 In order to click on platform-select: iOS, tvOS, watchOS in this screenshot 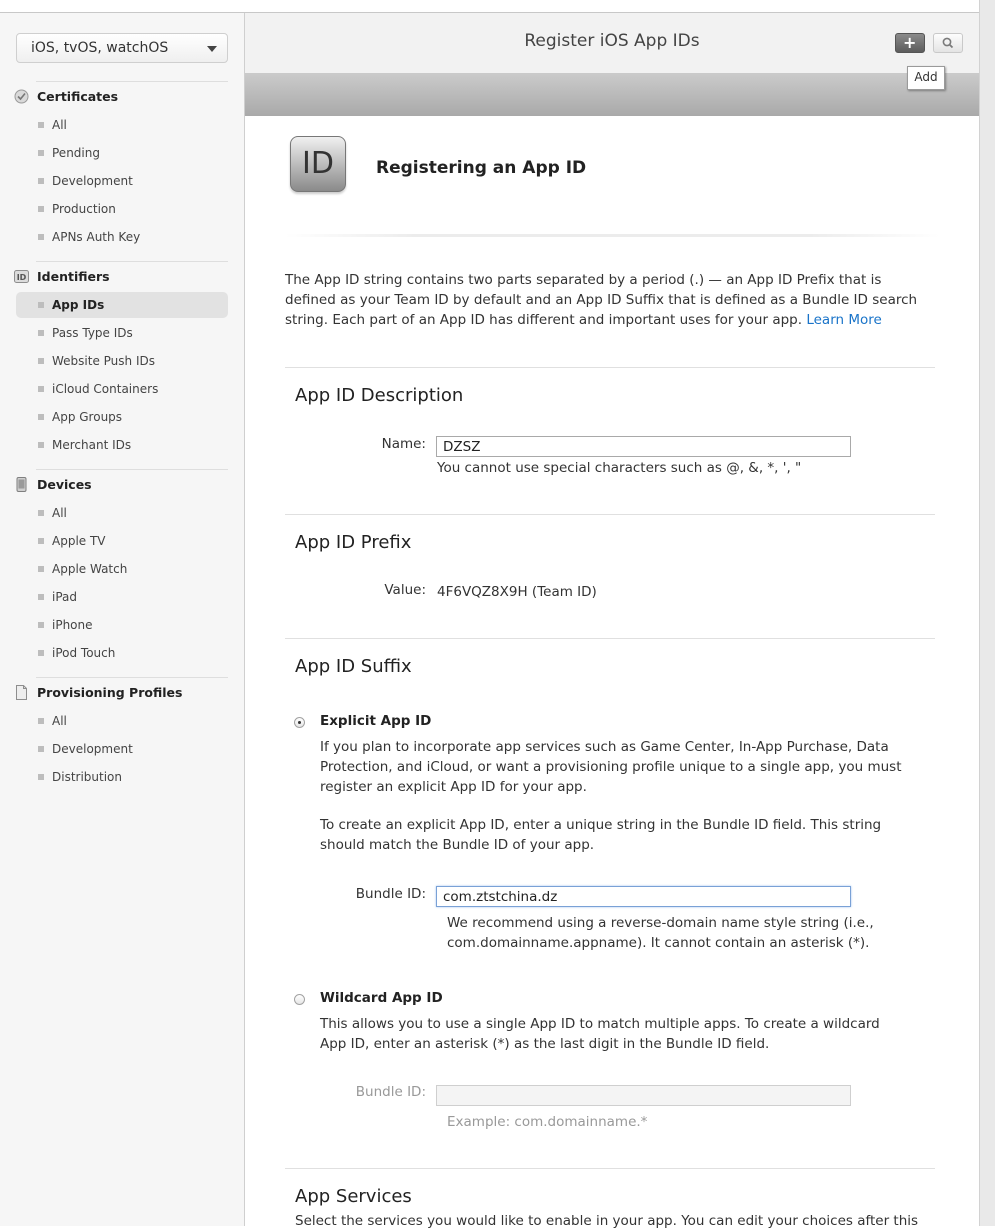, I will do `click(122, 48)`.